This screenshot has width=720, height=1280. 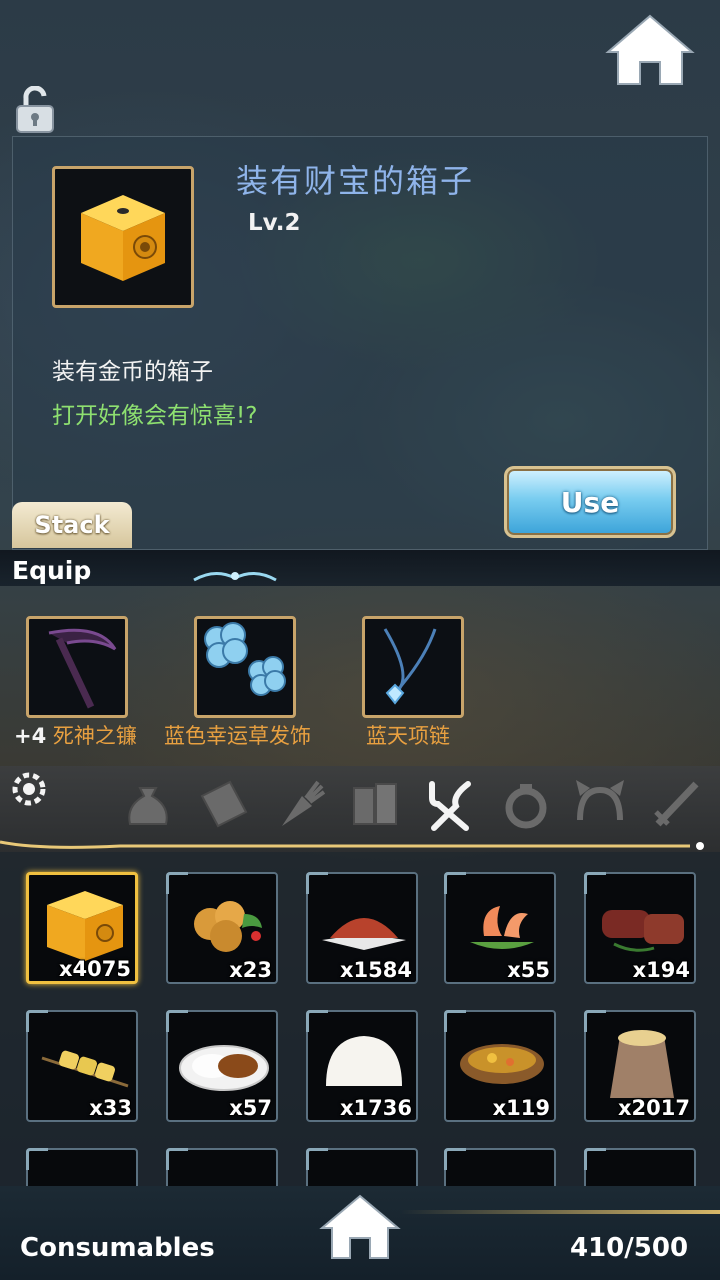 I want to click on unlock-icon, so click(x=35, y=110).